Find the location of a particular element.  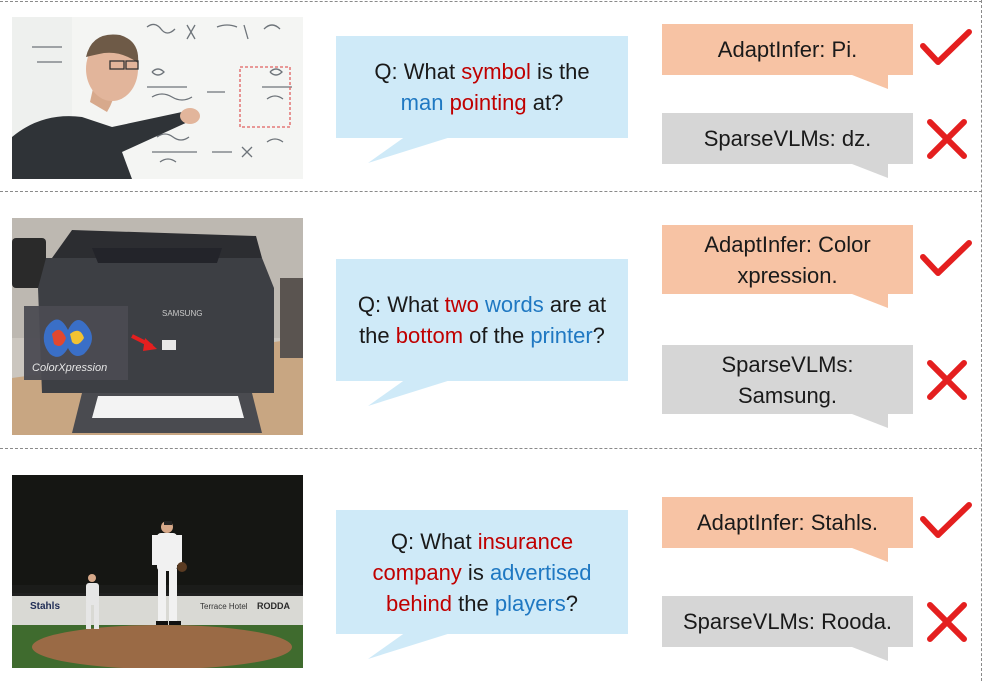

stahls-sign-label: Stahls is located at coordinates (45, 606).